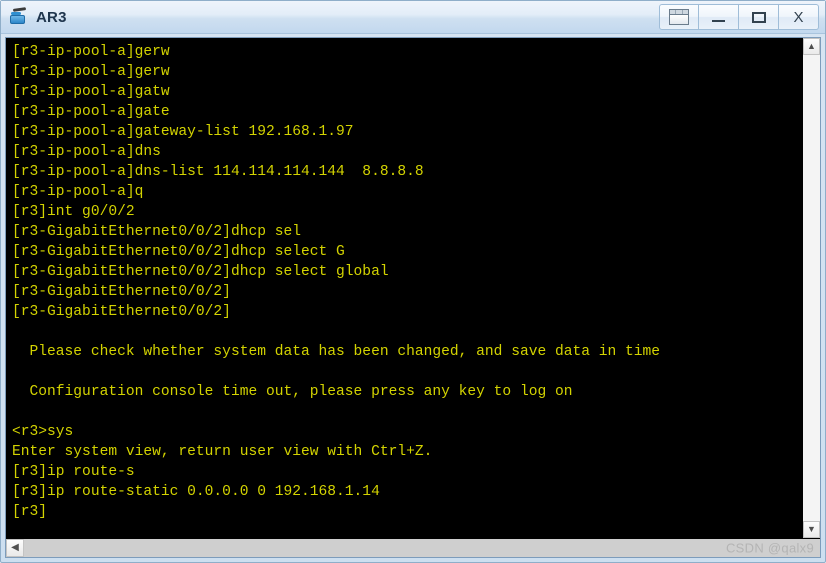  I want to click on title-bar: AR3 X, so click(413, 17).